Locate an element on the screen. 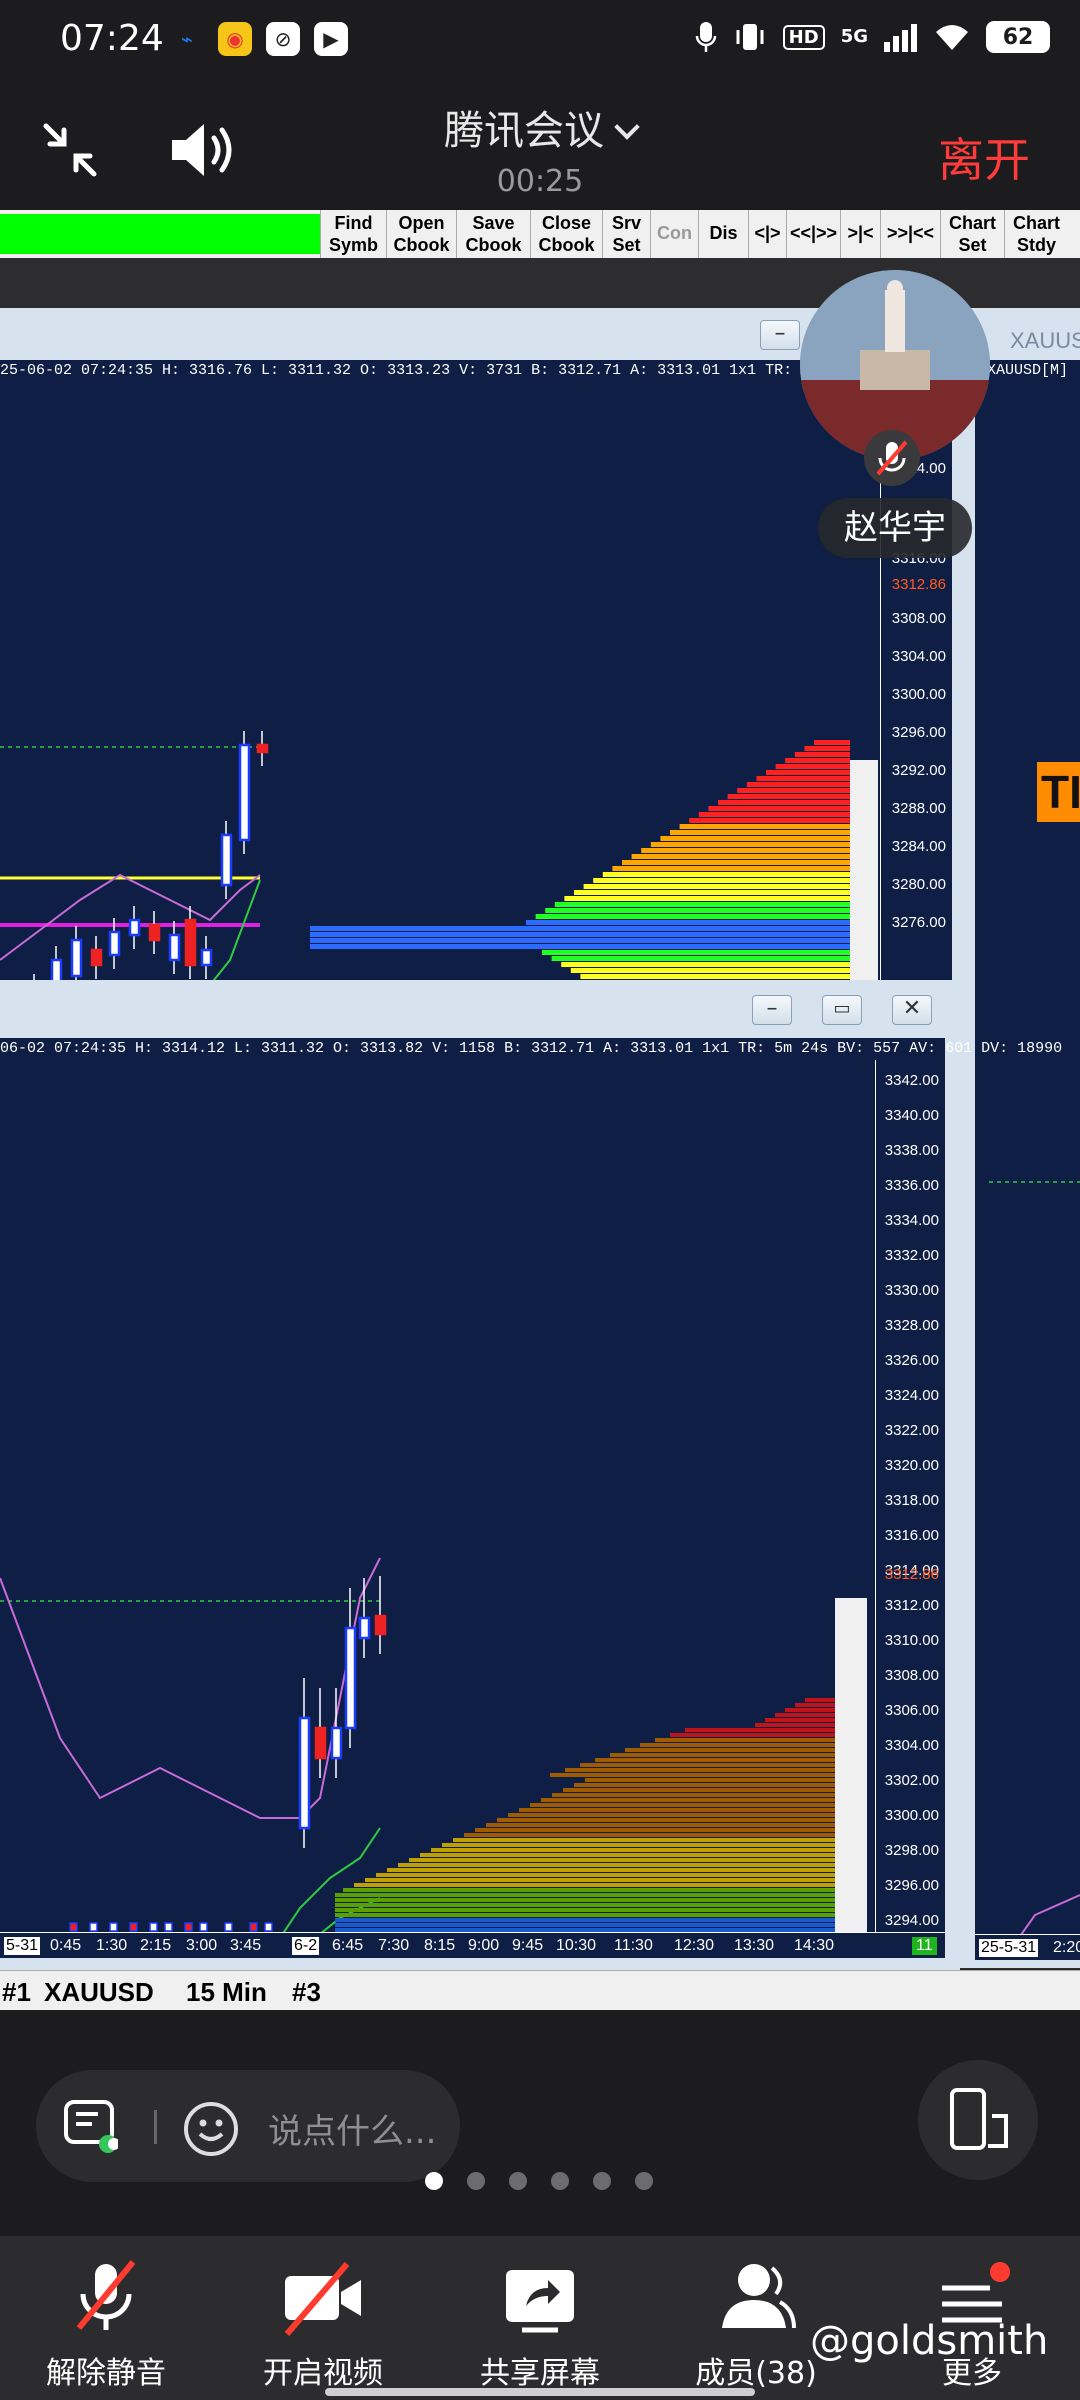 This screenshot has width=1080, height=2400. emoji-icon is located at coordinates (211, 2129).